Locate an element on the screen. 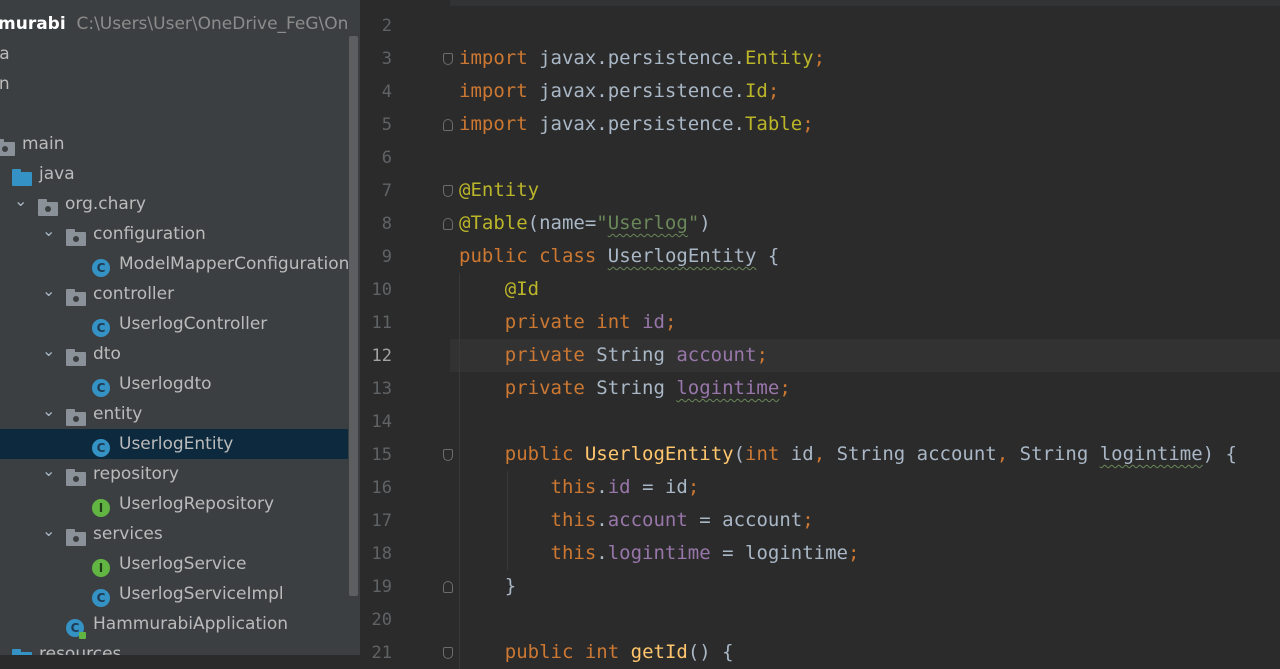 This screenshot has height=669, width=1280. line-number: 14 is located at coordinates (381, 422).